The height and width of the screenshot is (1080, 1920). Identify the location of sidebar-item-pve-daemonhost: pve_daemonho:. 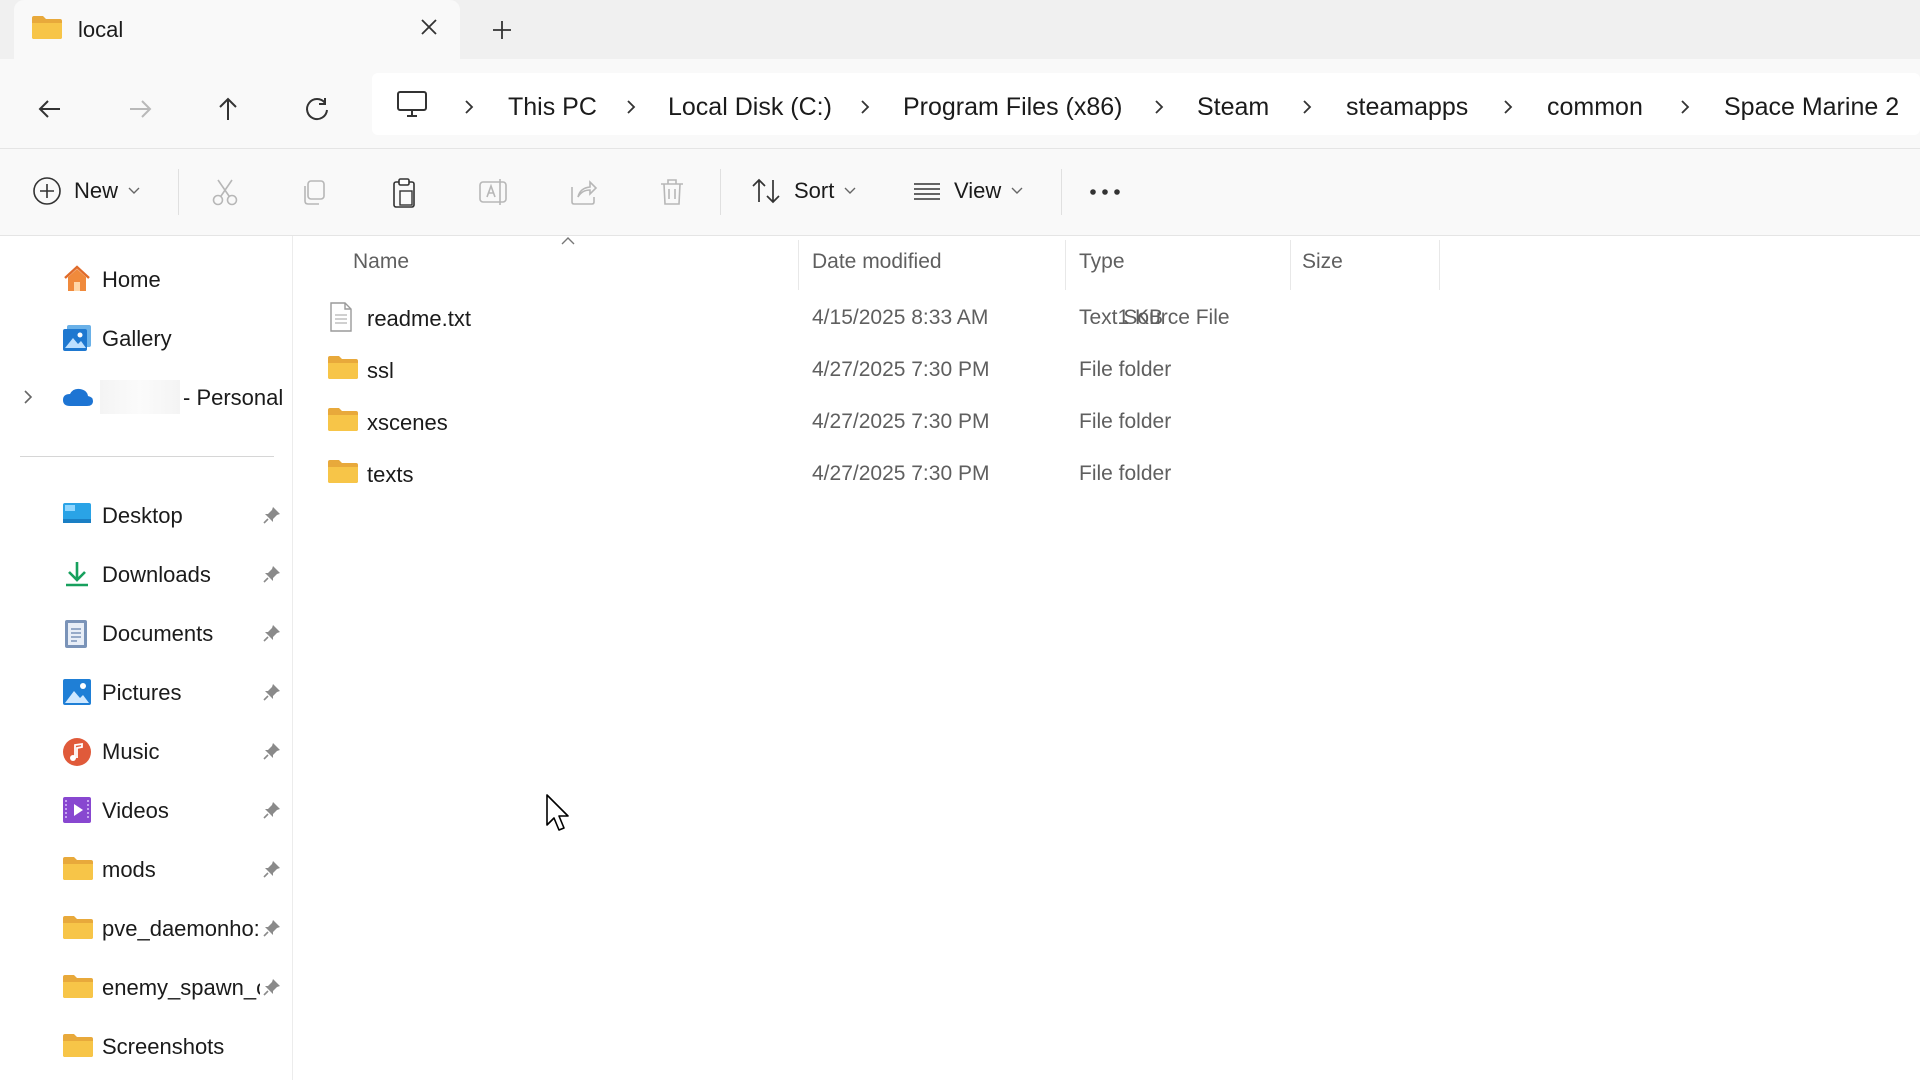
(146, 928).